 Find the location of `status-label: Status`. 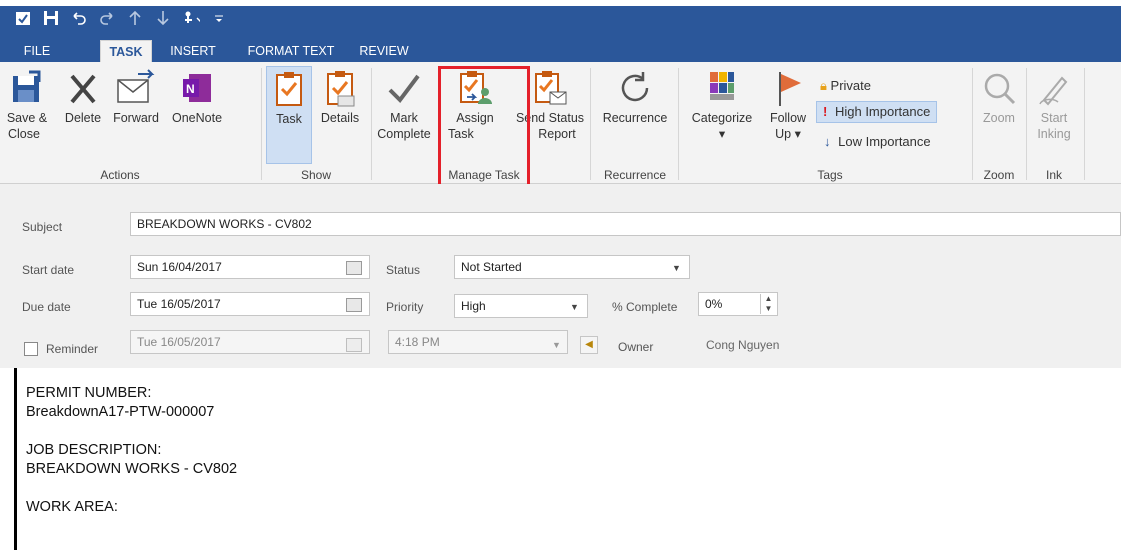

status-label: Status is located at coordinates (403, 270).